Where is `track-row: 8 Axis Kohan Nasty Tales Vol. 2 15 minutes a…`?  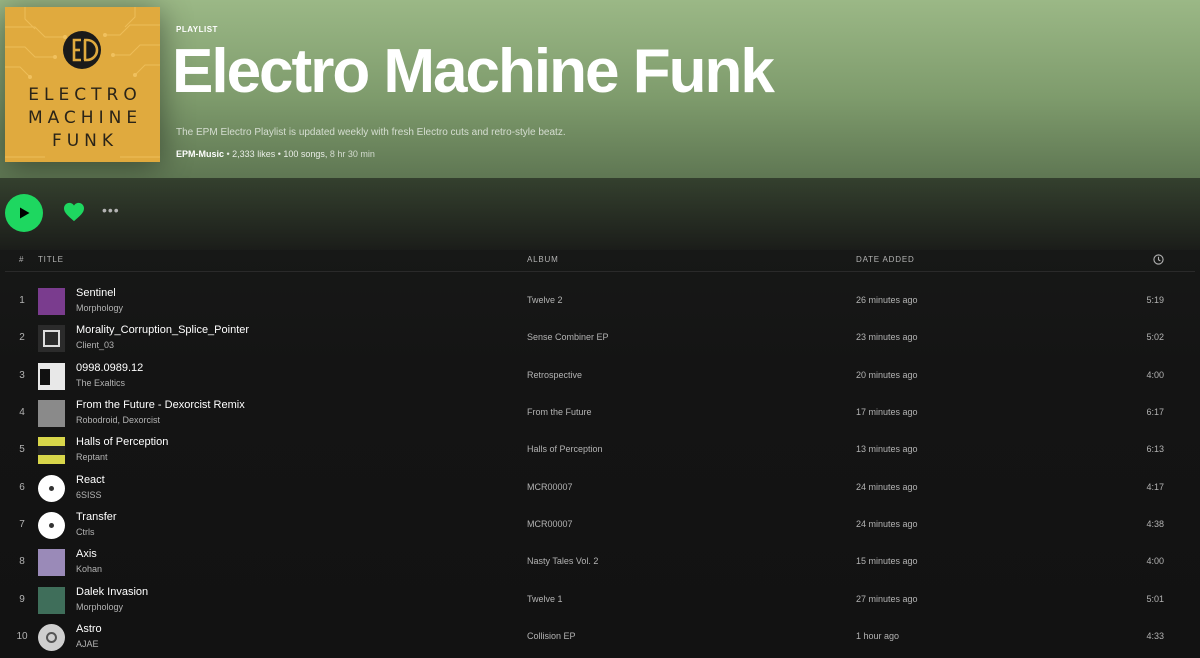
track-row: 8 Axis Kohan Nasty Tales Vol. 2 15 minutes a… is located at coordinates (600, 562).